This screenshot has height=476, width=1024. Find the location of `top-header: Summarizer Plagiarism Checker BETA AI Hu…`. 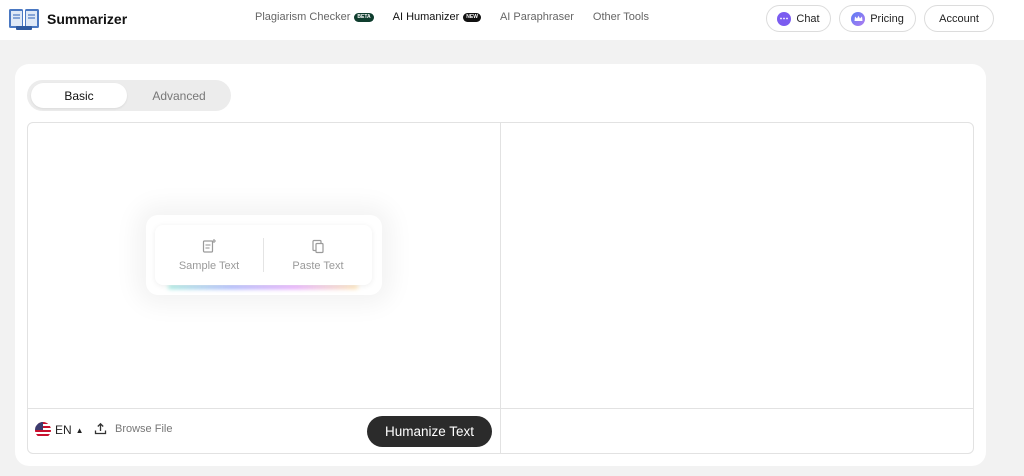

top-header: Summarizer Plagiarism Checker BETA AI Hu… is located at coordinates (512, 20).